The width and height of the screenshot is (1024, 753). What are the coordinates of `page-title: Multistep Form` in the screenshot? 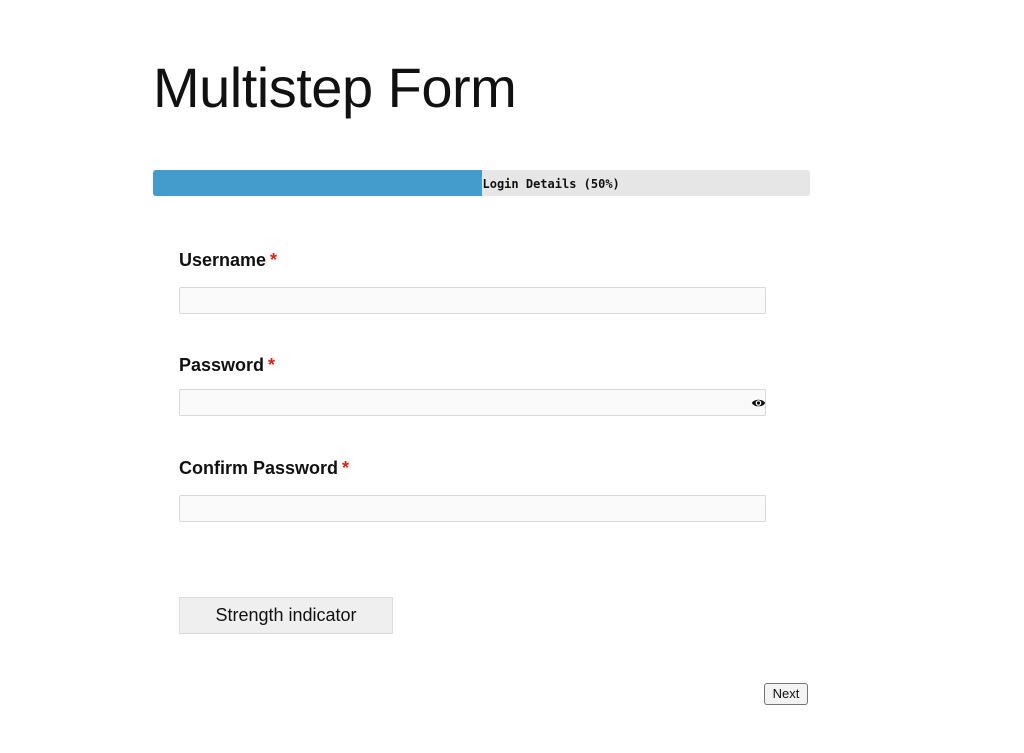 It's located at (335, 87).